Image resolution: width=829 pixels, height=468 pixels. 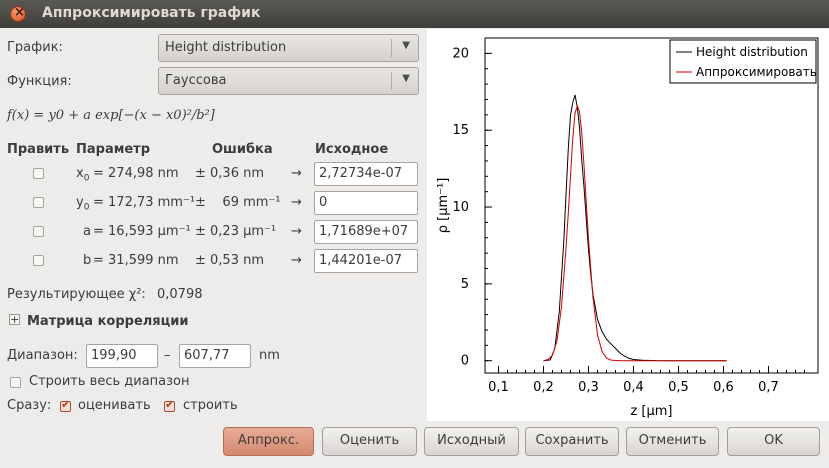 What do you see at coordinates (109, 381) in the screenshot?
I see `full-range-label: Строить весь диапазон` at bounding box center [109, 381].